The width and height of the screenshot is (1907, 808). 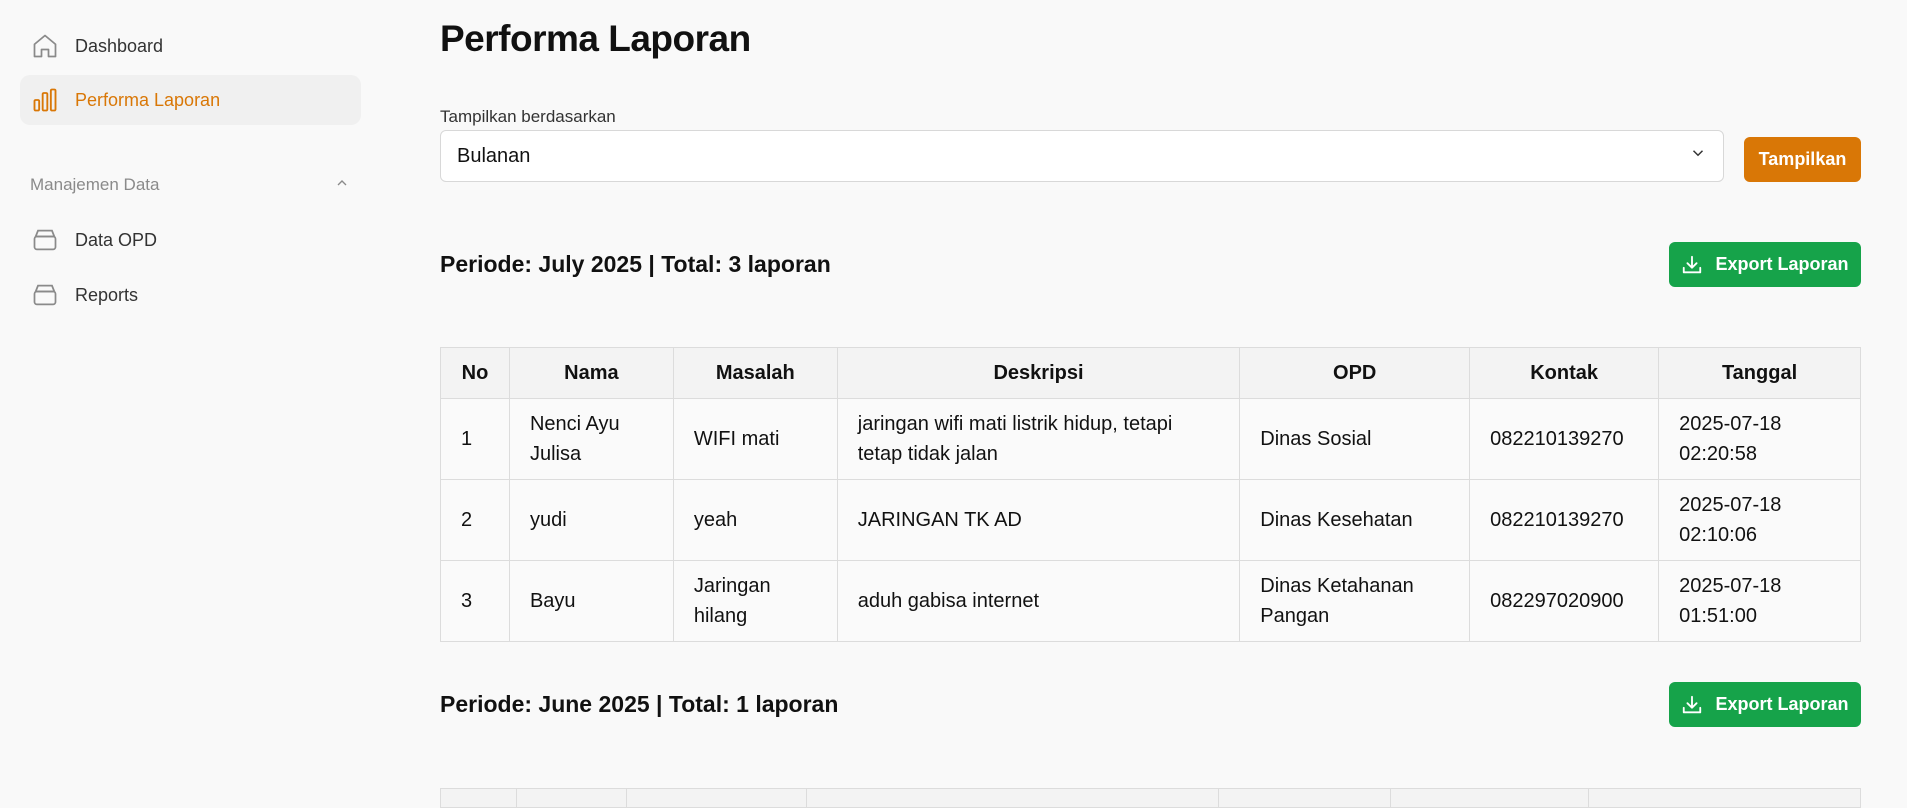 I want to click on cell-tanggal: 2025-07-18 01:51:00, so click(x=1759, y=601).